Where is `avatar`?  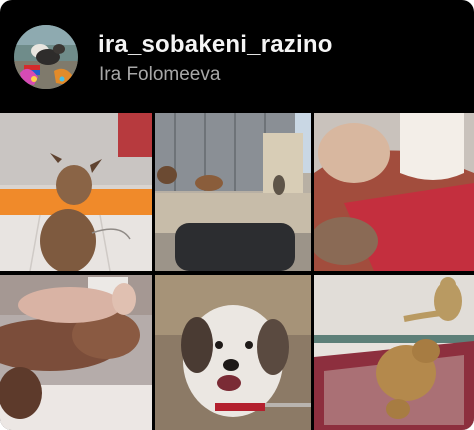
avatar is located at coordinates (46, 57).